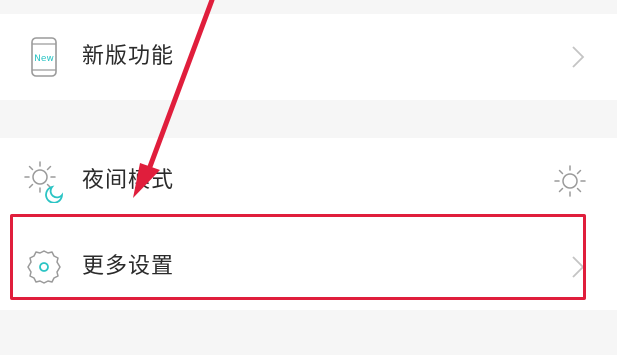 The height and width of the screenshot is (355, 617). What do you see at coordinates (308, 119) in the screenshot?
I see `section-divider` at bounding box center [308, 119].